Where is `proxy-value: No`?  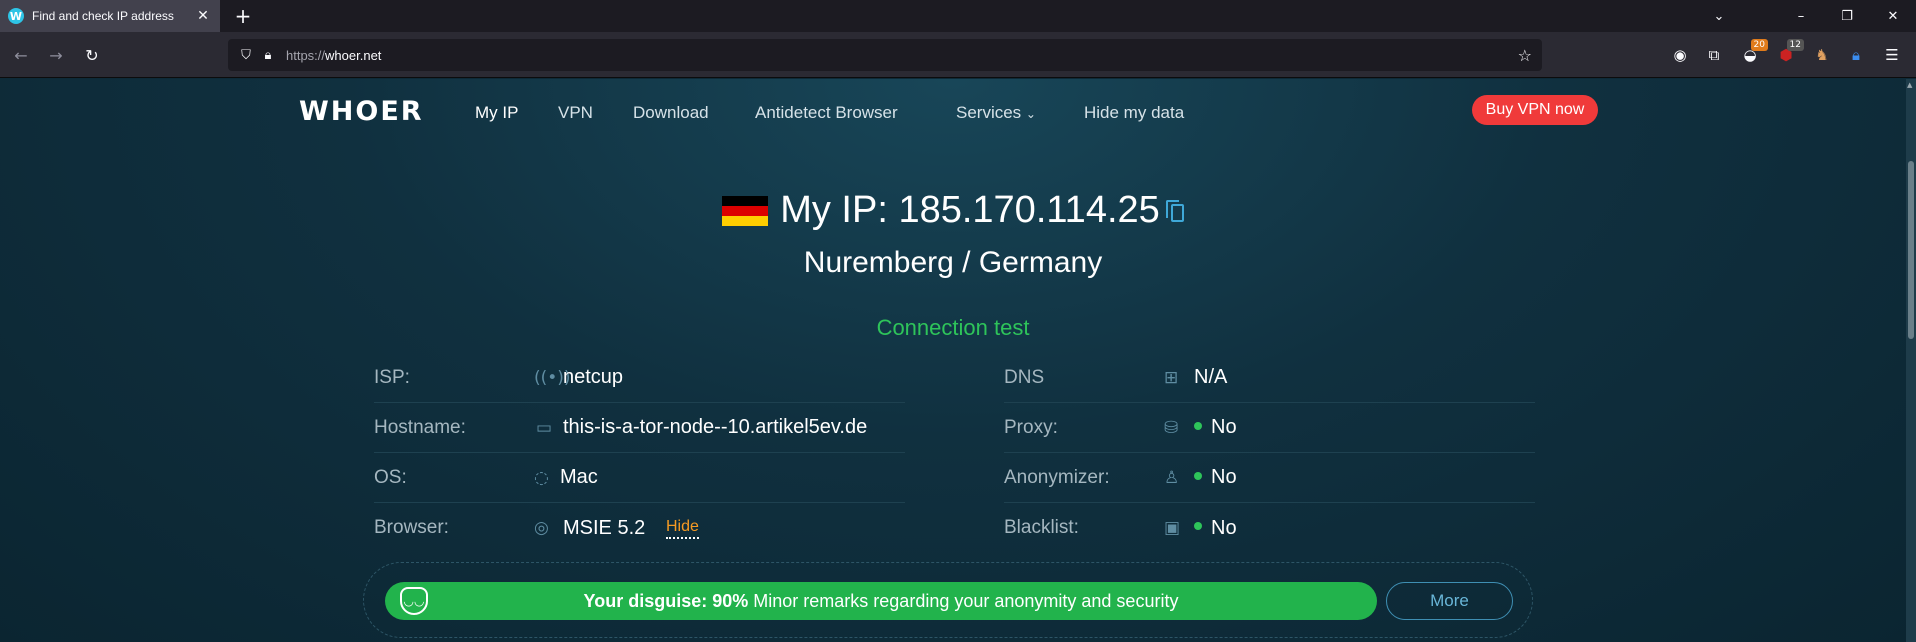 proxy-value: No is located at coordinates (1215, 427).